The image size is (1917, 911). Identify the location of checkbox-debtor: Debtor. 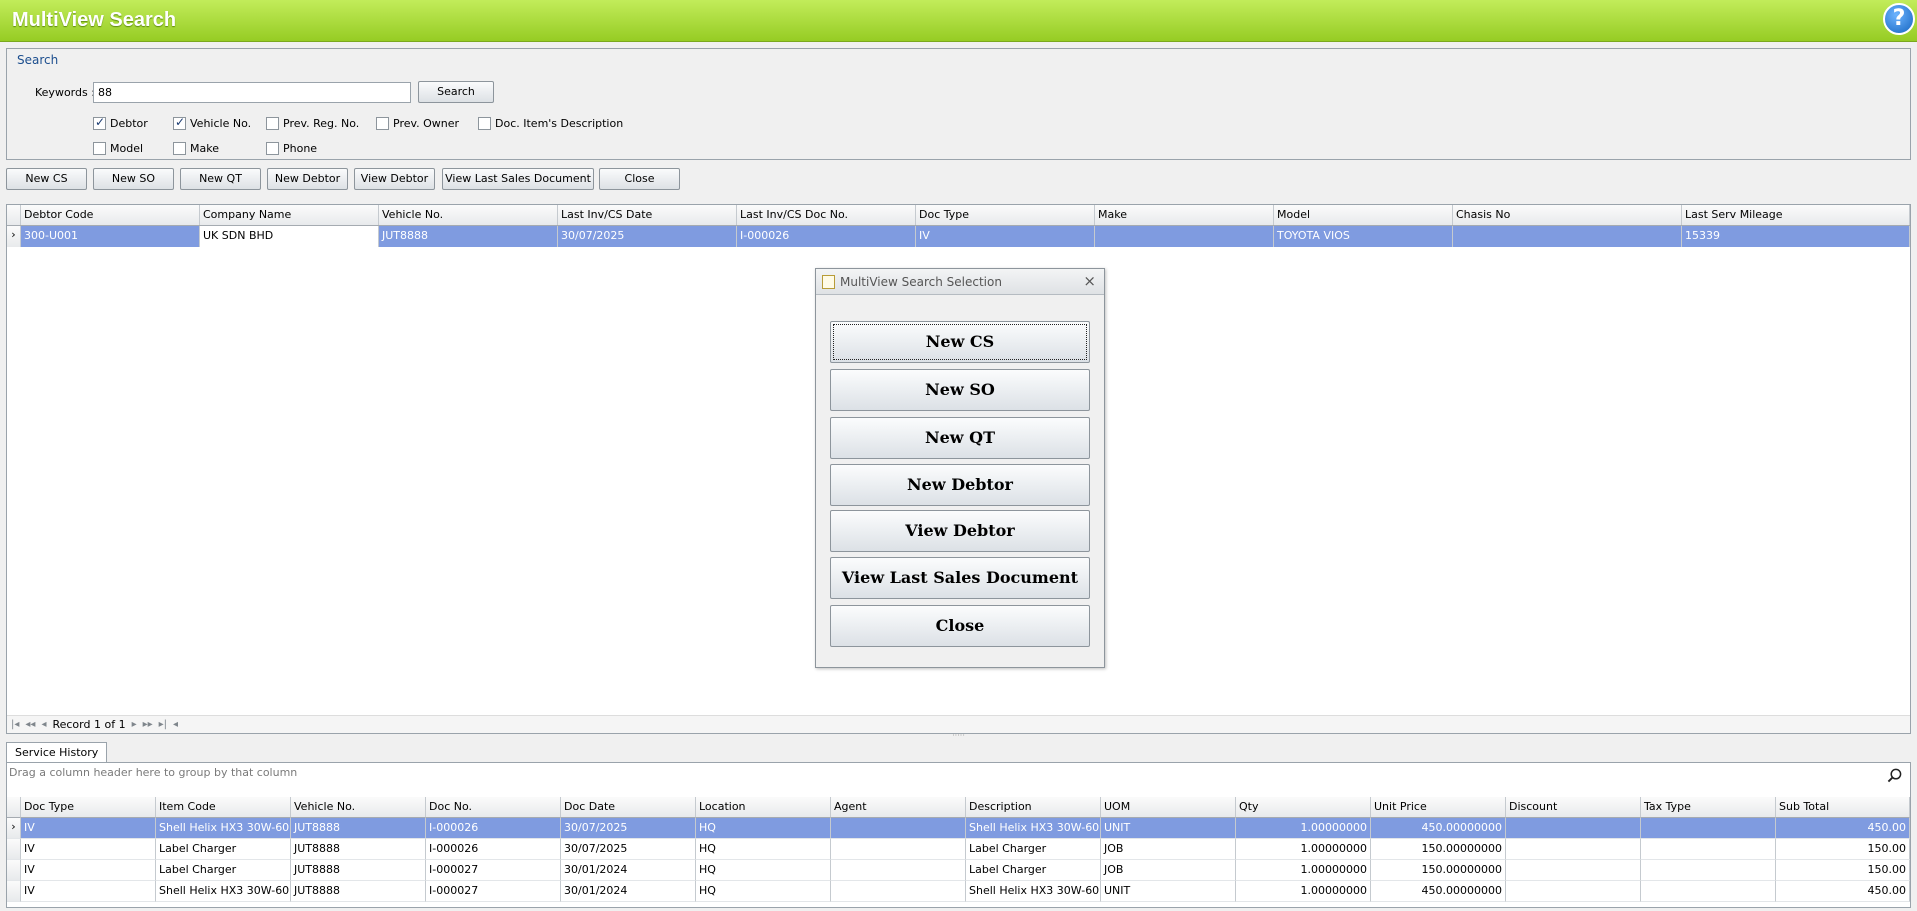
(120, 122).